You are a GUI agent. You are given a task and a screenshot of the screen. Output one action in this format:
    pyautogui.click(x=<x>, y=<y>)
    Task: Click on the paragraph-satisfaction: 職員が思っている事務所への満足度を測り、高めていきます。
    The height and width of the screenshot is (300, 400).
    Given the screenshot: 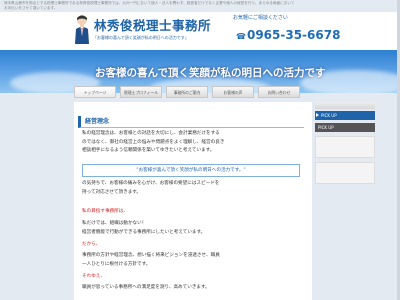 What is the action you would take?
    pyautogui.click(x=193, y=288)
    